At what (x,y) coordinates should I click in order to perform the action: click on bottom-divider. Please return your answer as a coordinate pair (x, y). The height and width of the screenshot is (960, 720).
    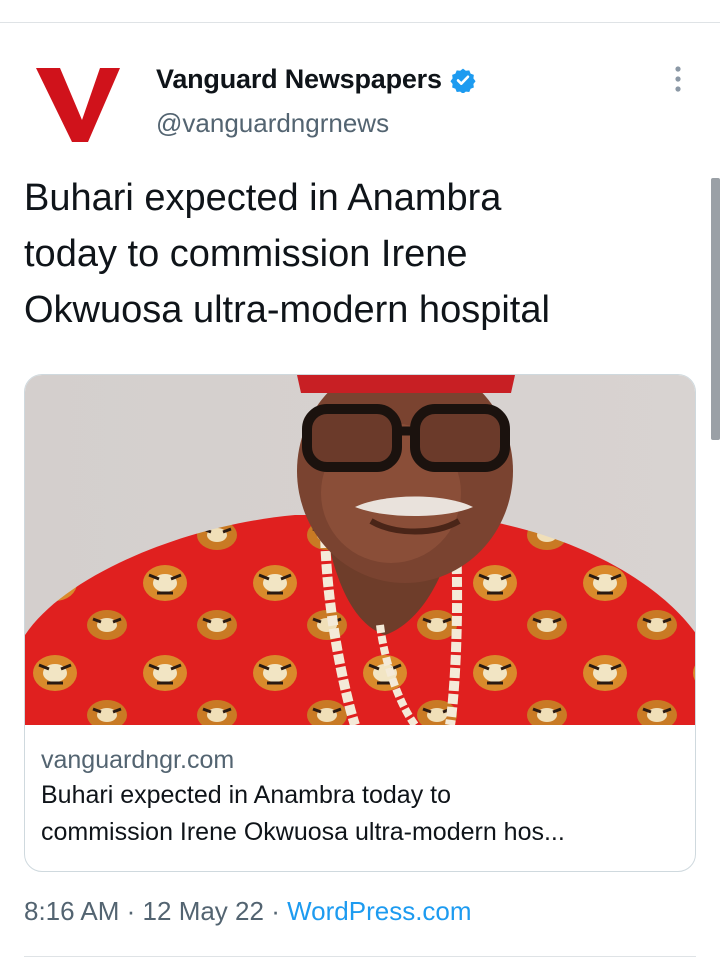
    Looking at the image, I should click on (360, 956).